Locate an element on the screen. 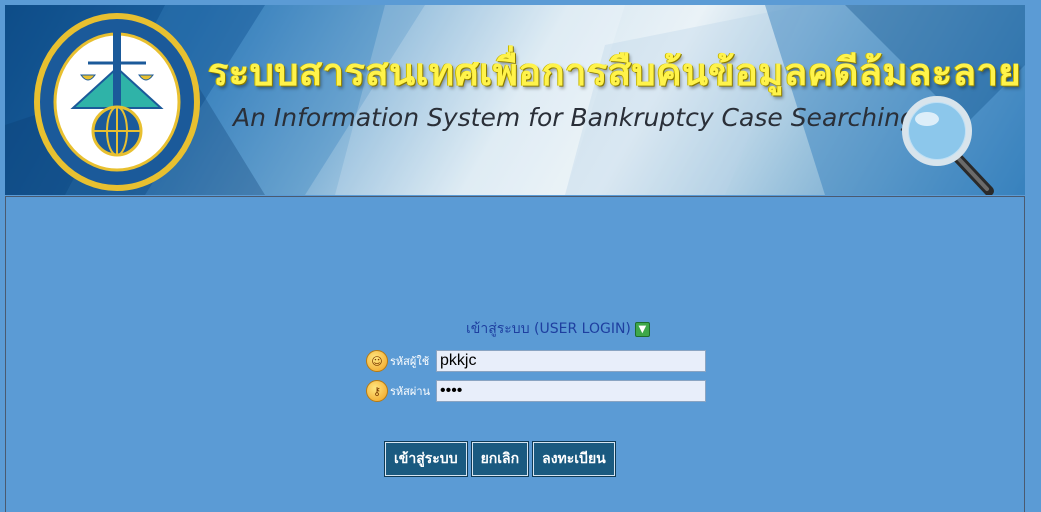 Image resolution: width=1041 pixels, height=512 pixels. password-label: รหัสผ่าน is located at coordinates (410, 391).